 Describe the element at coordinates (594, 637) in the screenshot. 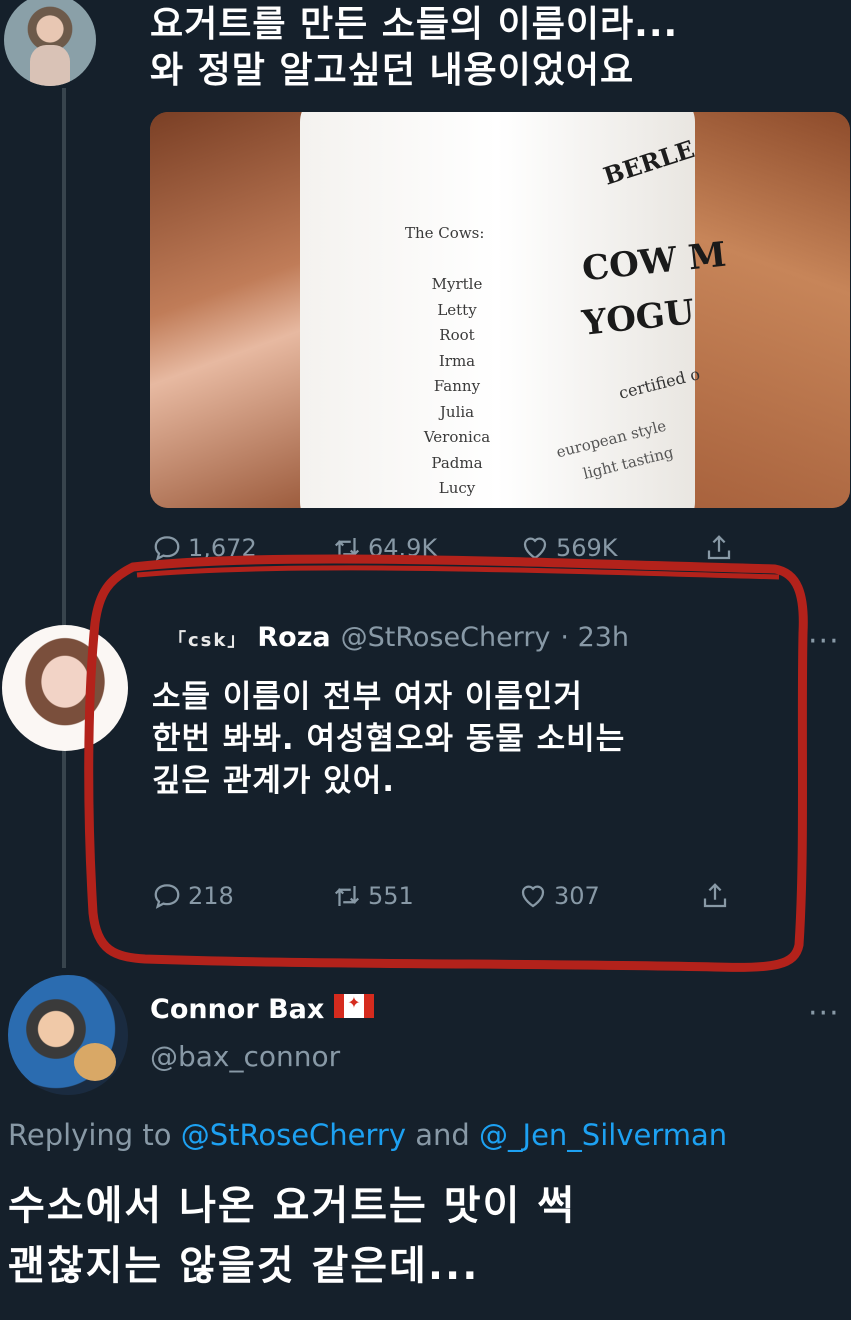

I see `tweet-timestamp: · 23h` at that location.